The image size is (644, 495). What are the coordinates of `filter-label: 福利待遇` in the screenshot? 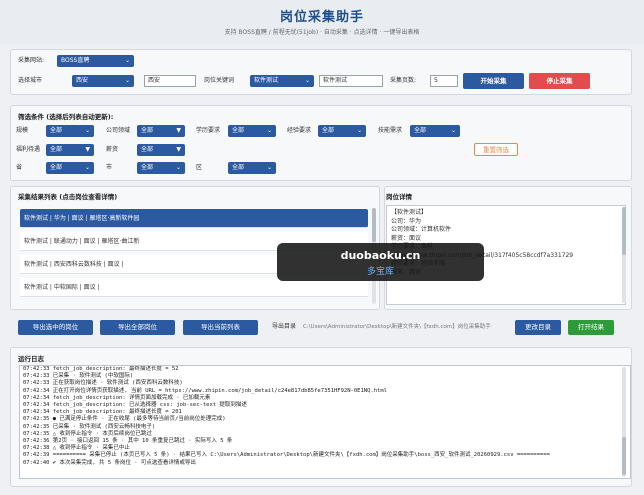 It's located at (28, 149).